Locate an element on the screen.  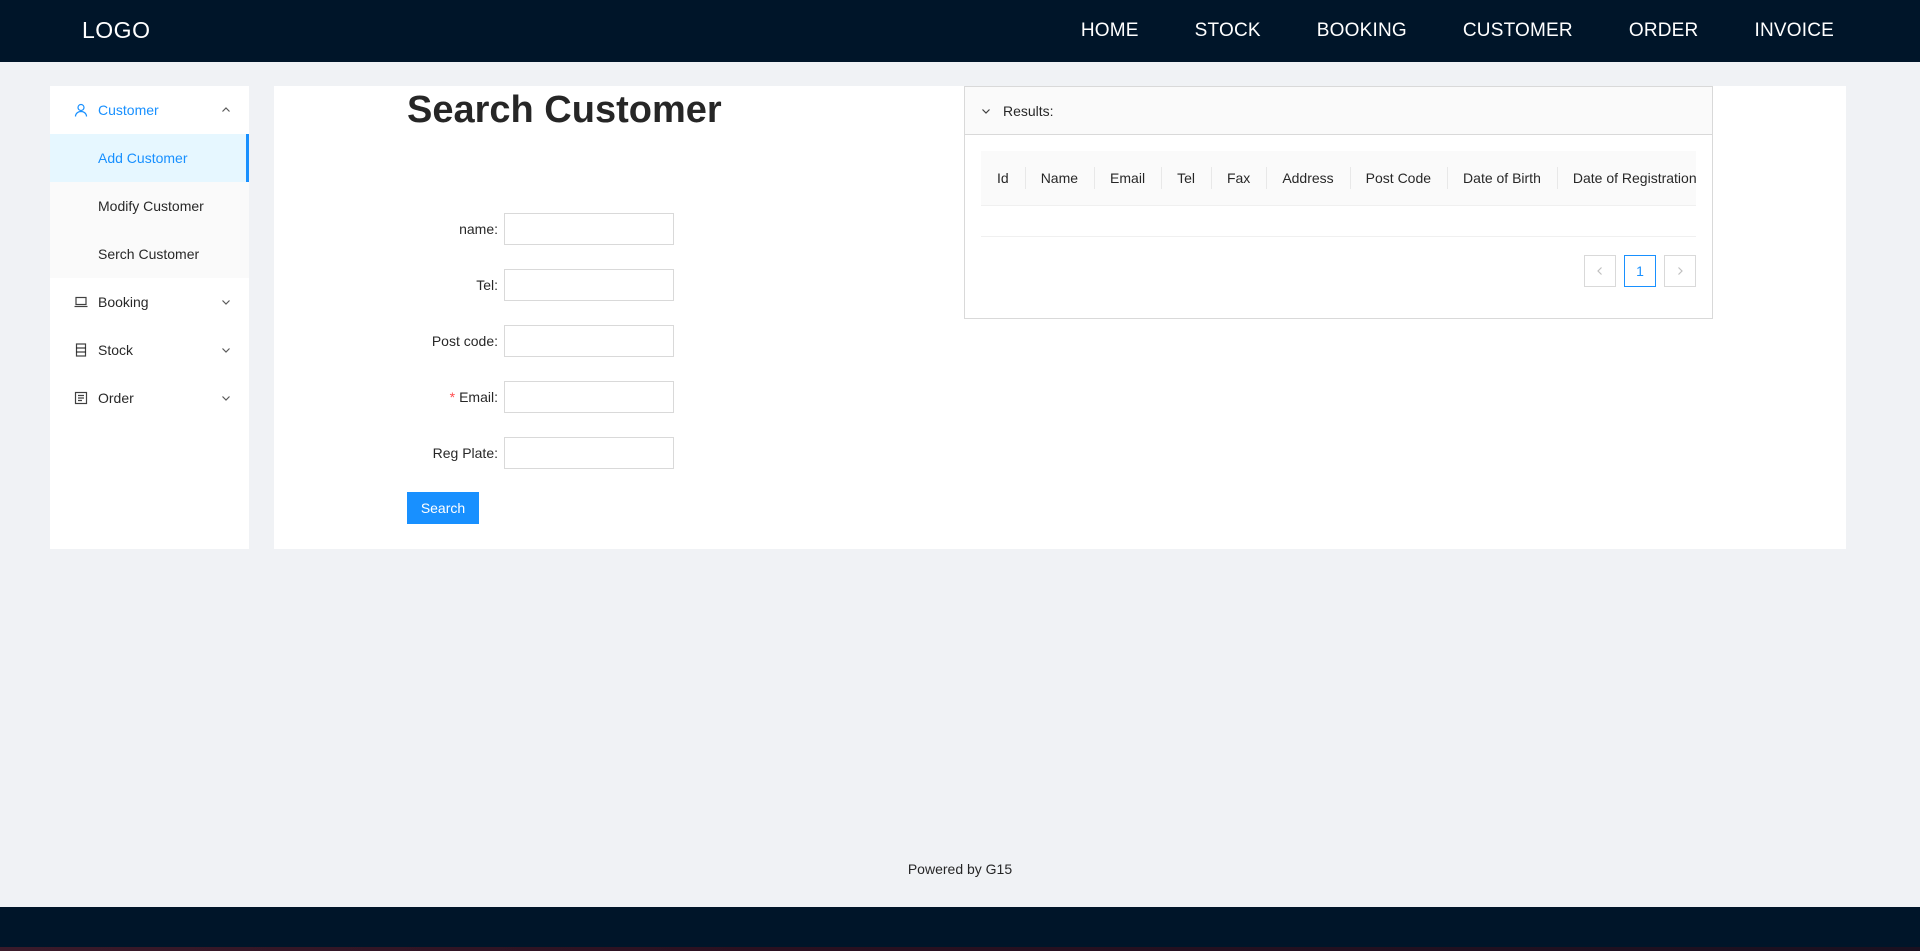
sidebar-item-add-customer: Add Customer is located at coordinates (149, 158).